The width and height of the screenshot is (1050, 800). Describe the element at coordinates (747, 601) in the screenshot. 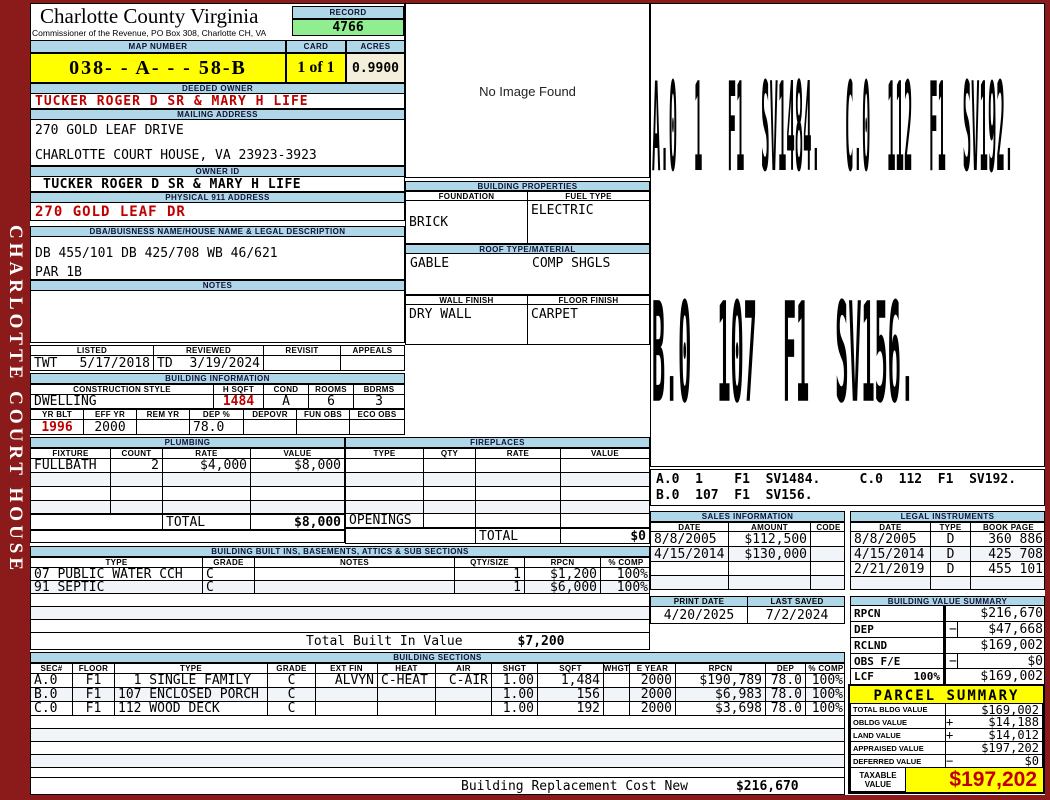

I see `print-info-colheads: PRINT DATE LAST SAVED` at that location.